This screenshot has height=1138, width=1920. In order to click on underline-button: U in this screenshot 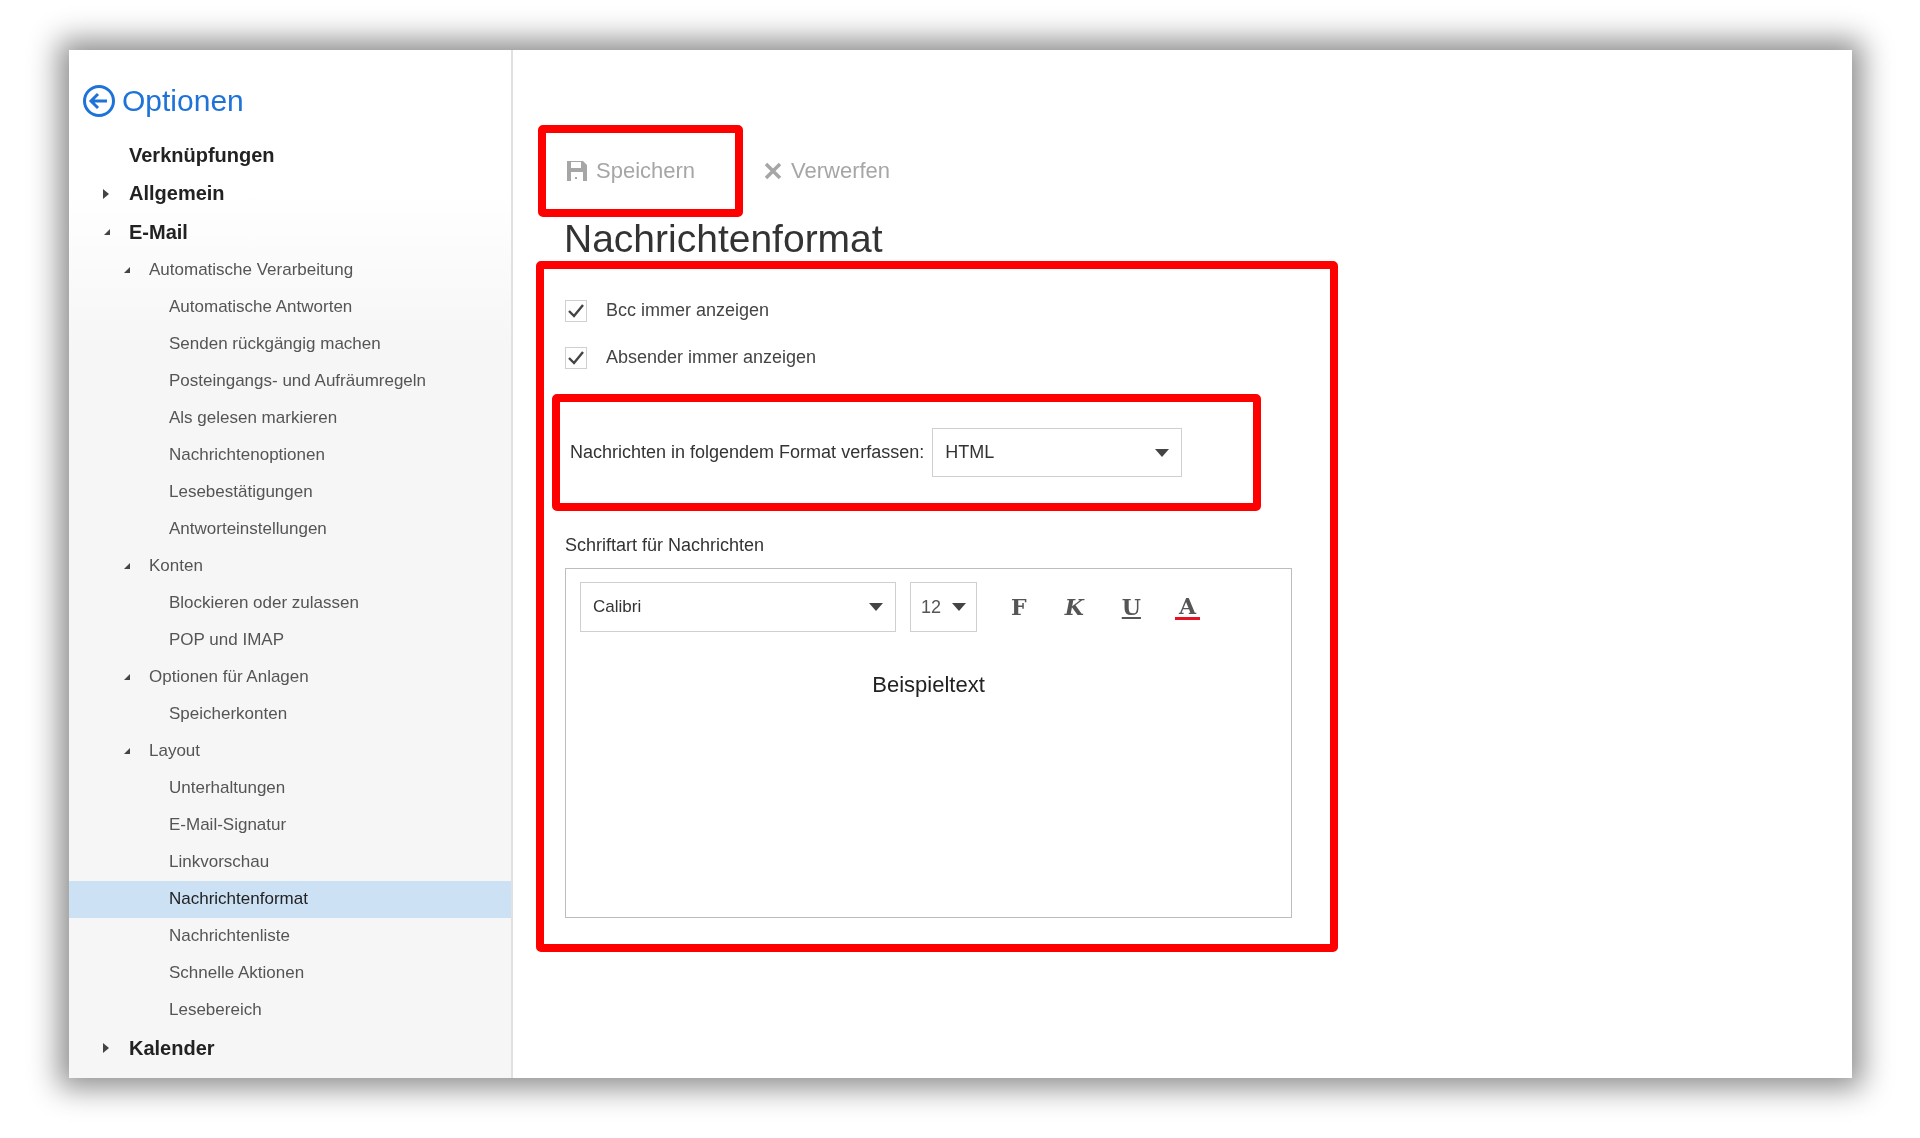, I will do `click(1131, 607)`.